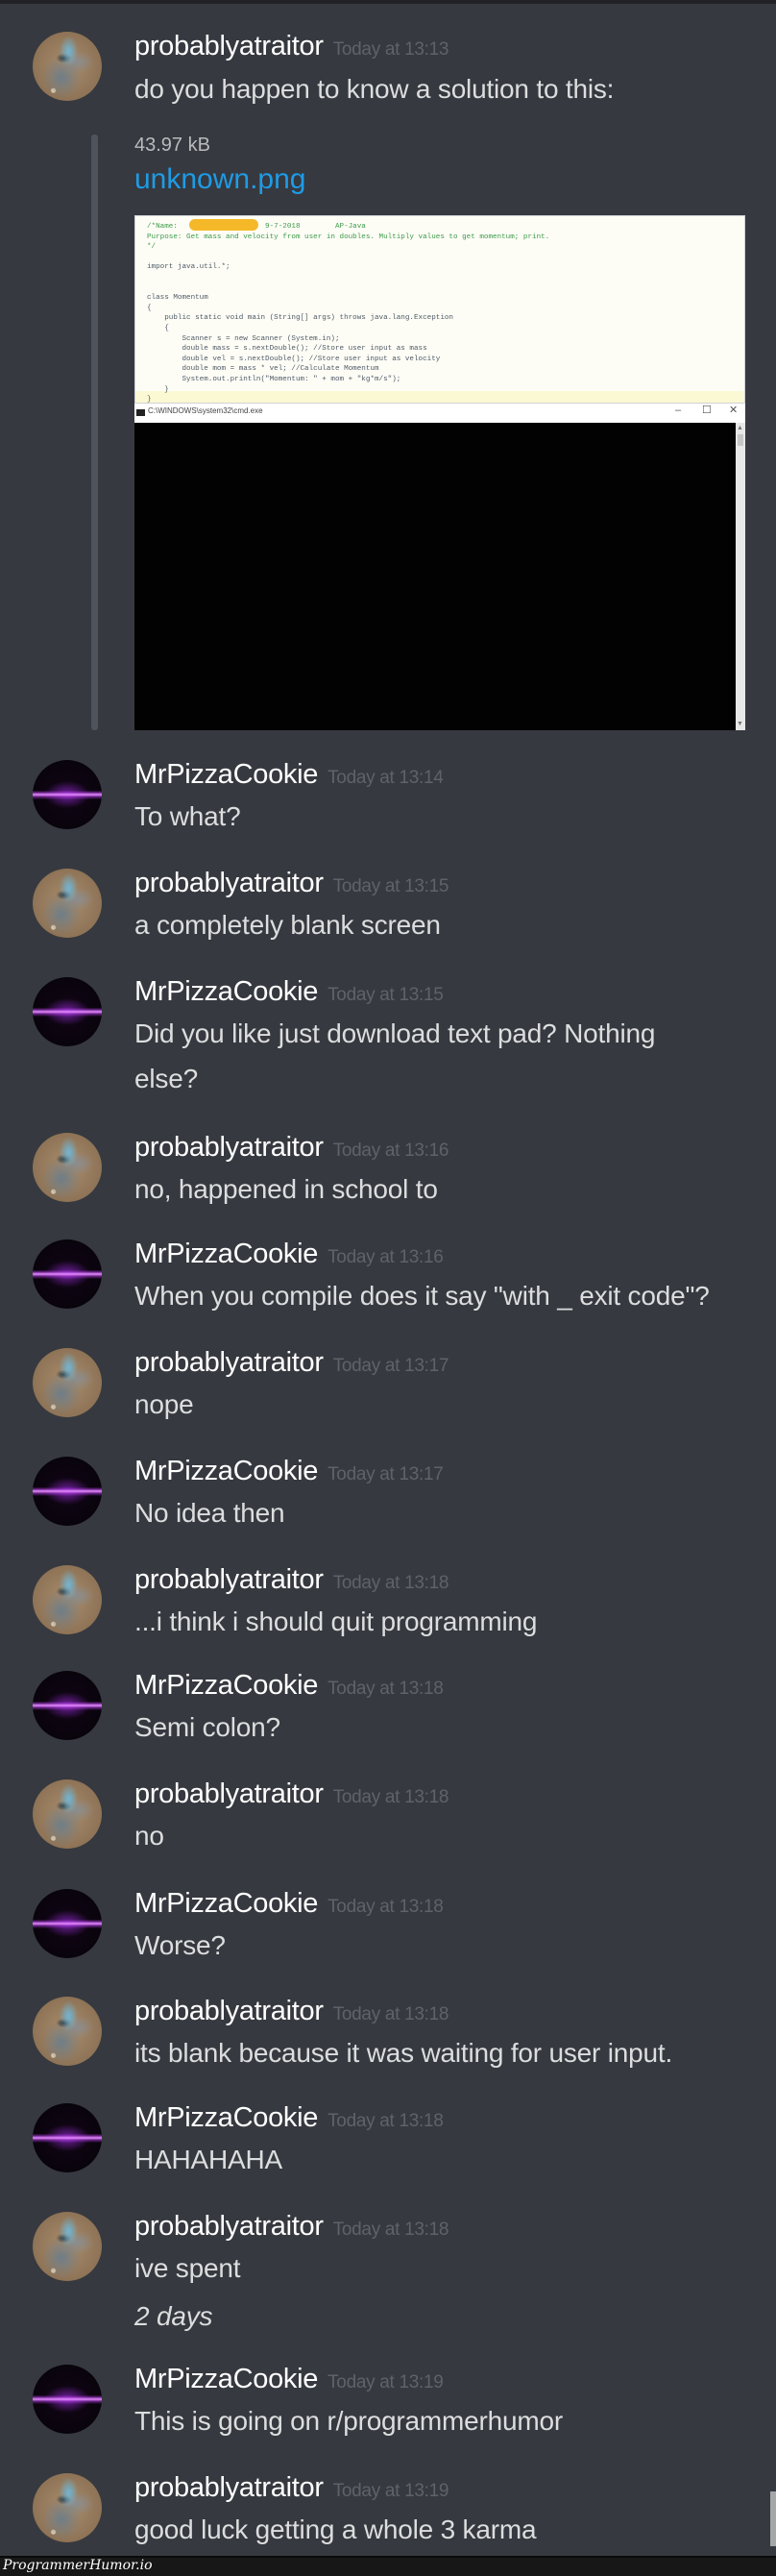 The width and height of the screenshot is (776, 2576). What do you see at coordinates (174, 2316) in the screenshot?
I see `message-text-followup: 2 days` at bounding box center [174, 2316].